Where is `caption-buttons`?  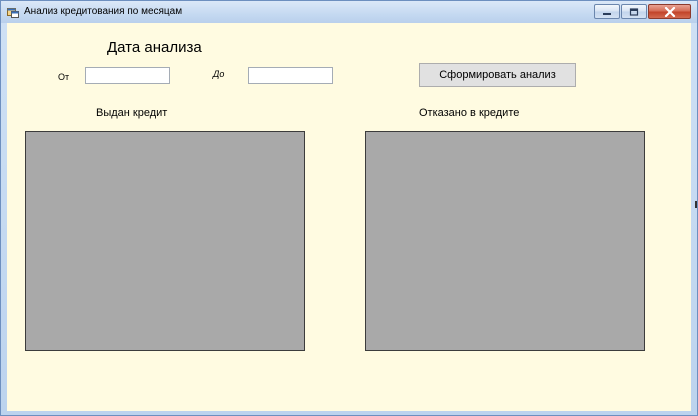
caption-buttons is located at coordinates (642, 12).